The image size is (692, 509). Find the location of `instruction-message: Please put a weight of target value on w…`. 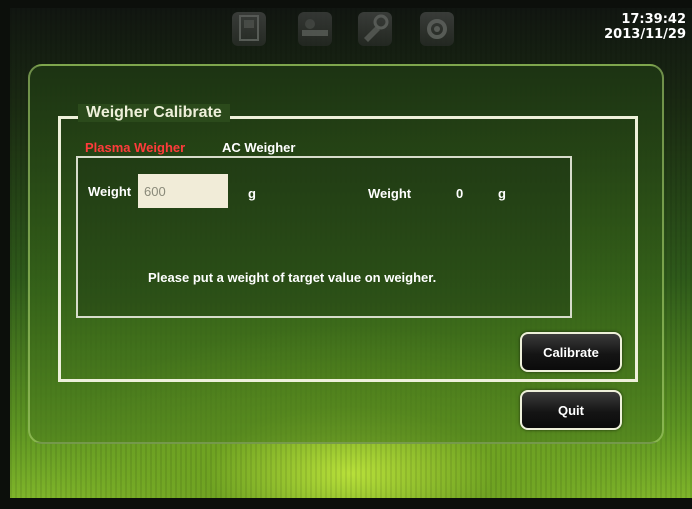

instruction-message: Please put a weight of target value on w… is located at coordinates (292, 277).